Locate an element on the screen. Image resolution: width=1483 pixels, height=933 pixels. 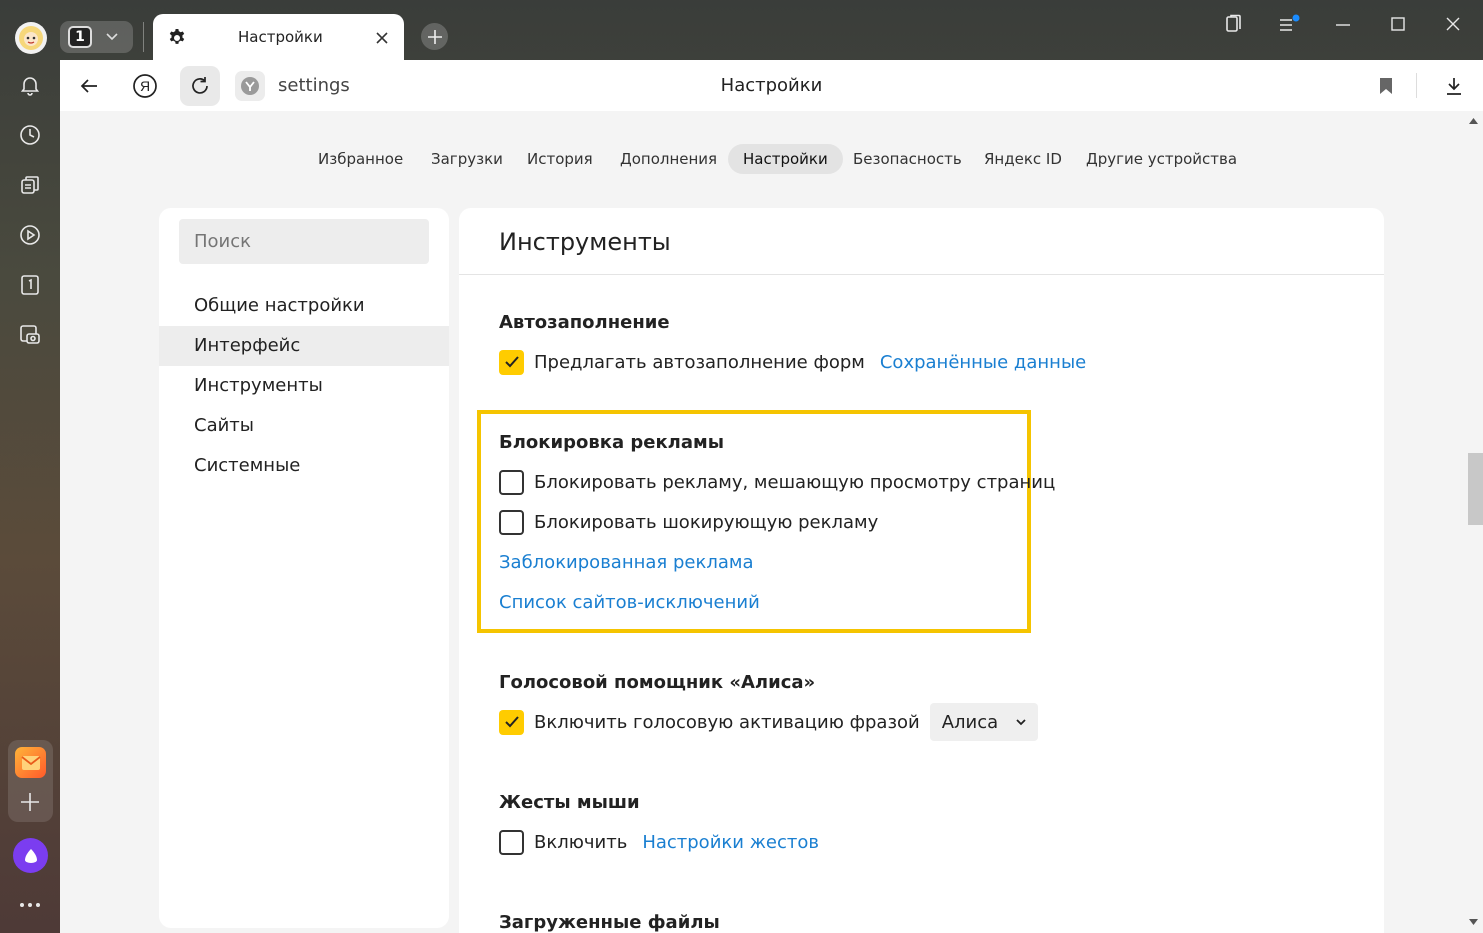
adblock-interfering-checkbox is located at coordinates (511, 482).